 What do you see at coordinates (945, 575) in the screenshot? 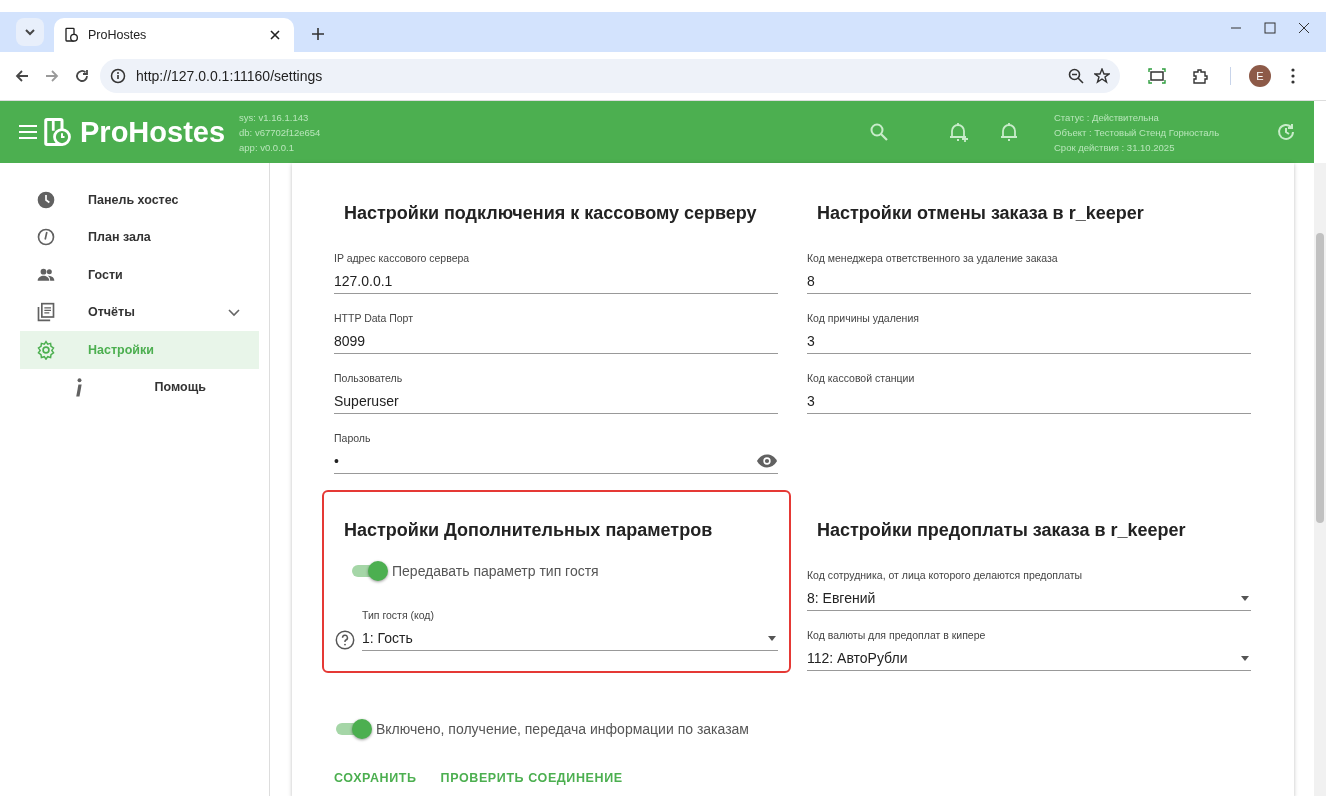
I see `field-label: Код сотрудника, от лица которого делаются предоплаты` at bounding box center [945, 575].